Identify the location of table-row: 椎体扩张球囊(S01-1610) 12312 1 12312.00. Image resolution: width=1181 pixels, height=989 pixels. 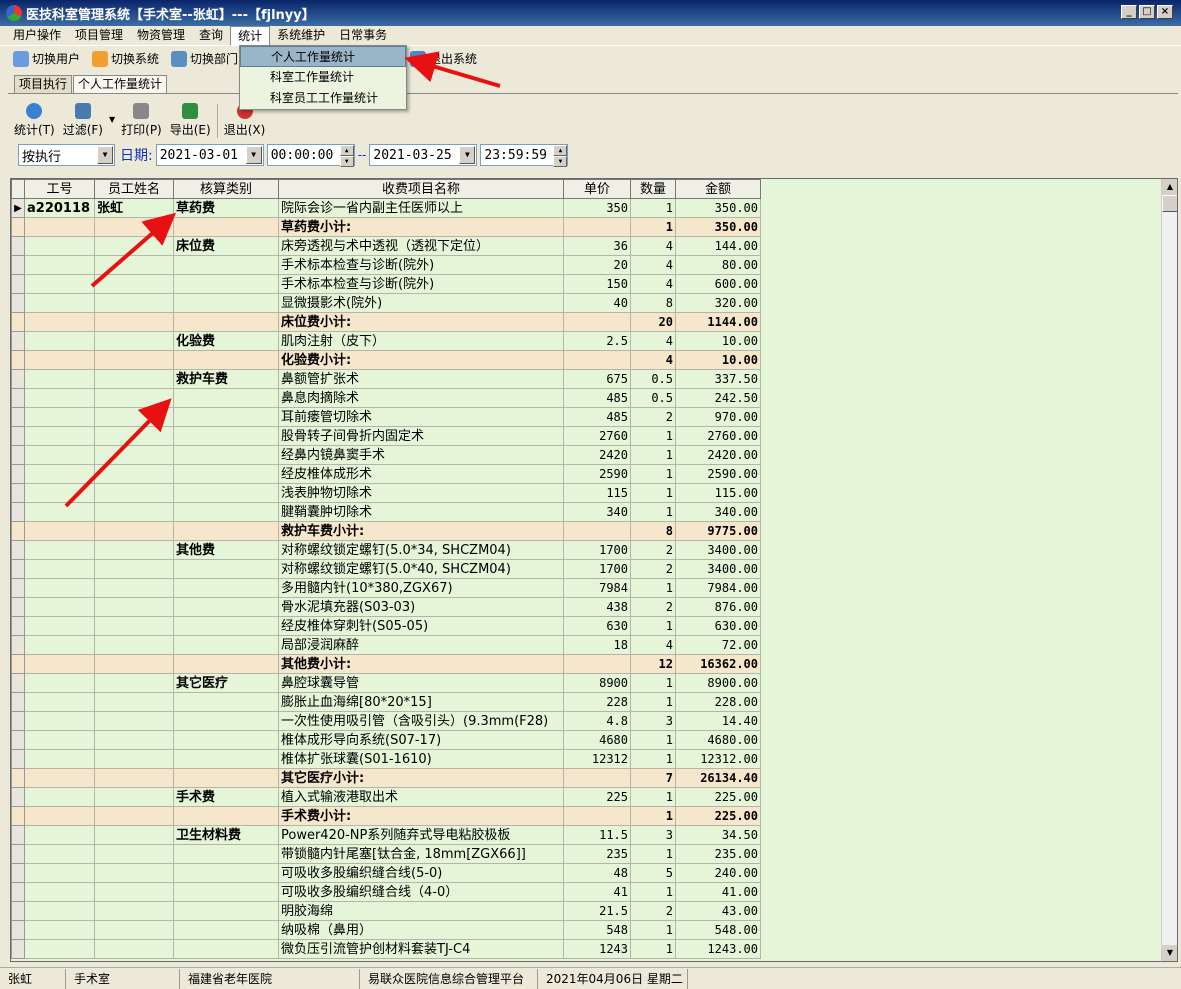
(386, 759).